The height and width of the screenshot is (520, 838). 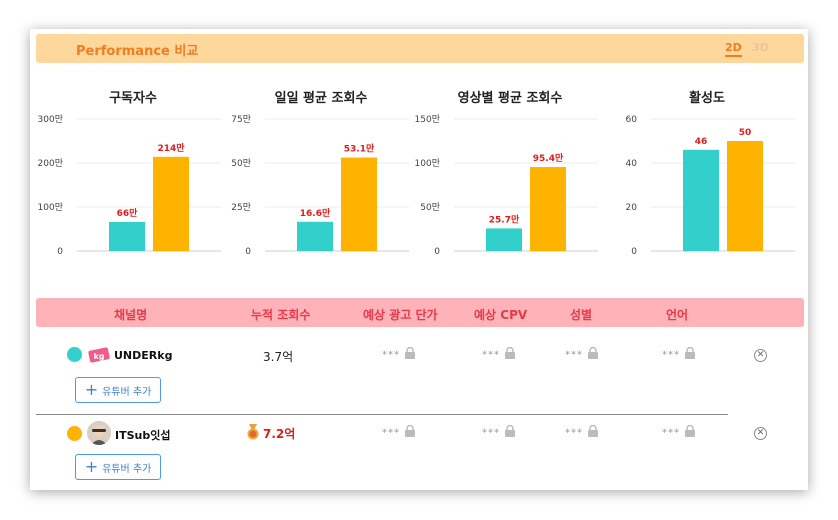 I want to click on col-channel: 채널명, so click(x=131, y=315).